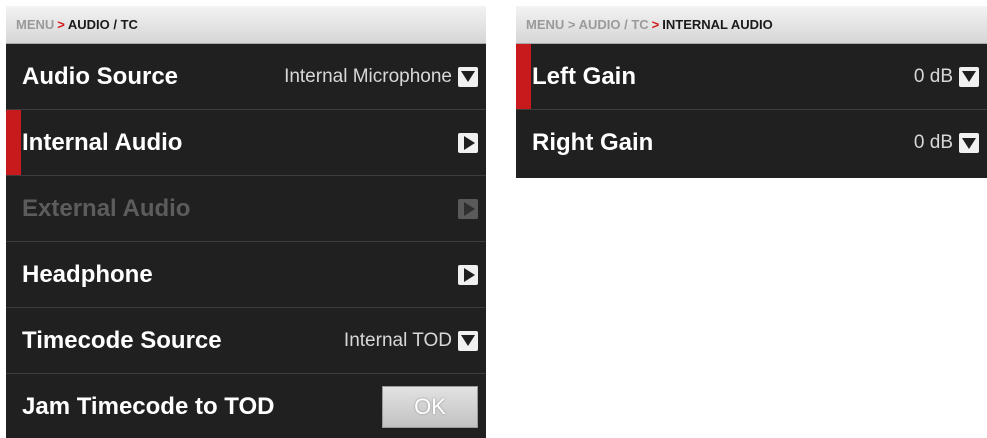 The width and height of the screenshot is (987, 438). What do you see at coordinates (751, 77) in the screenshot?
I see `menu-row-left-gain: Left Gain 0 dB` at bounding box center [751, 77].